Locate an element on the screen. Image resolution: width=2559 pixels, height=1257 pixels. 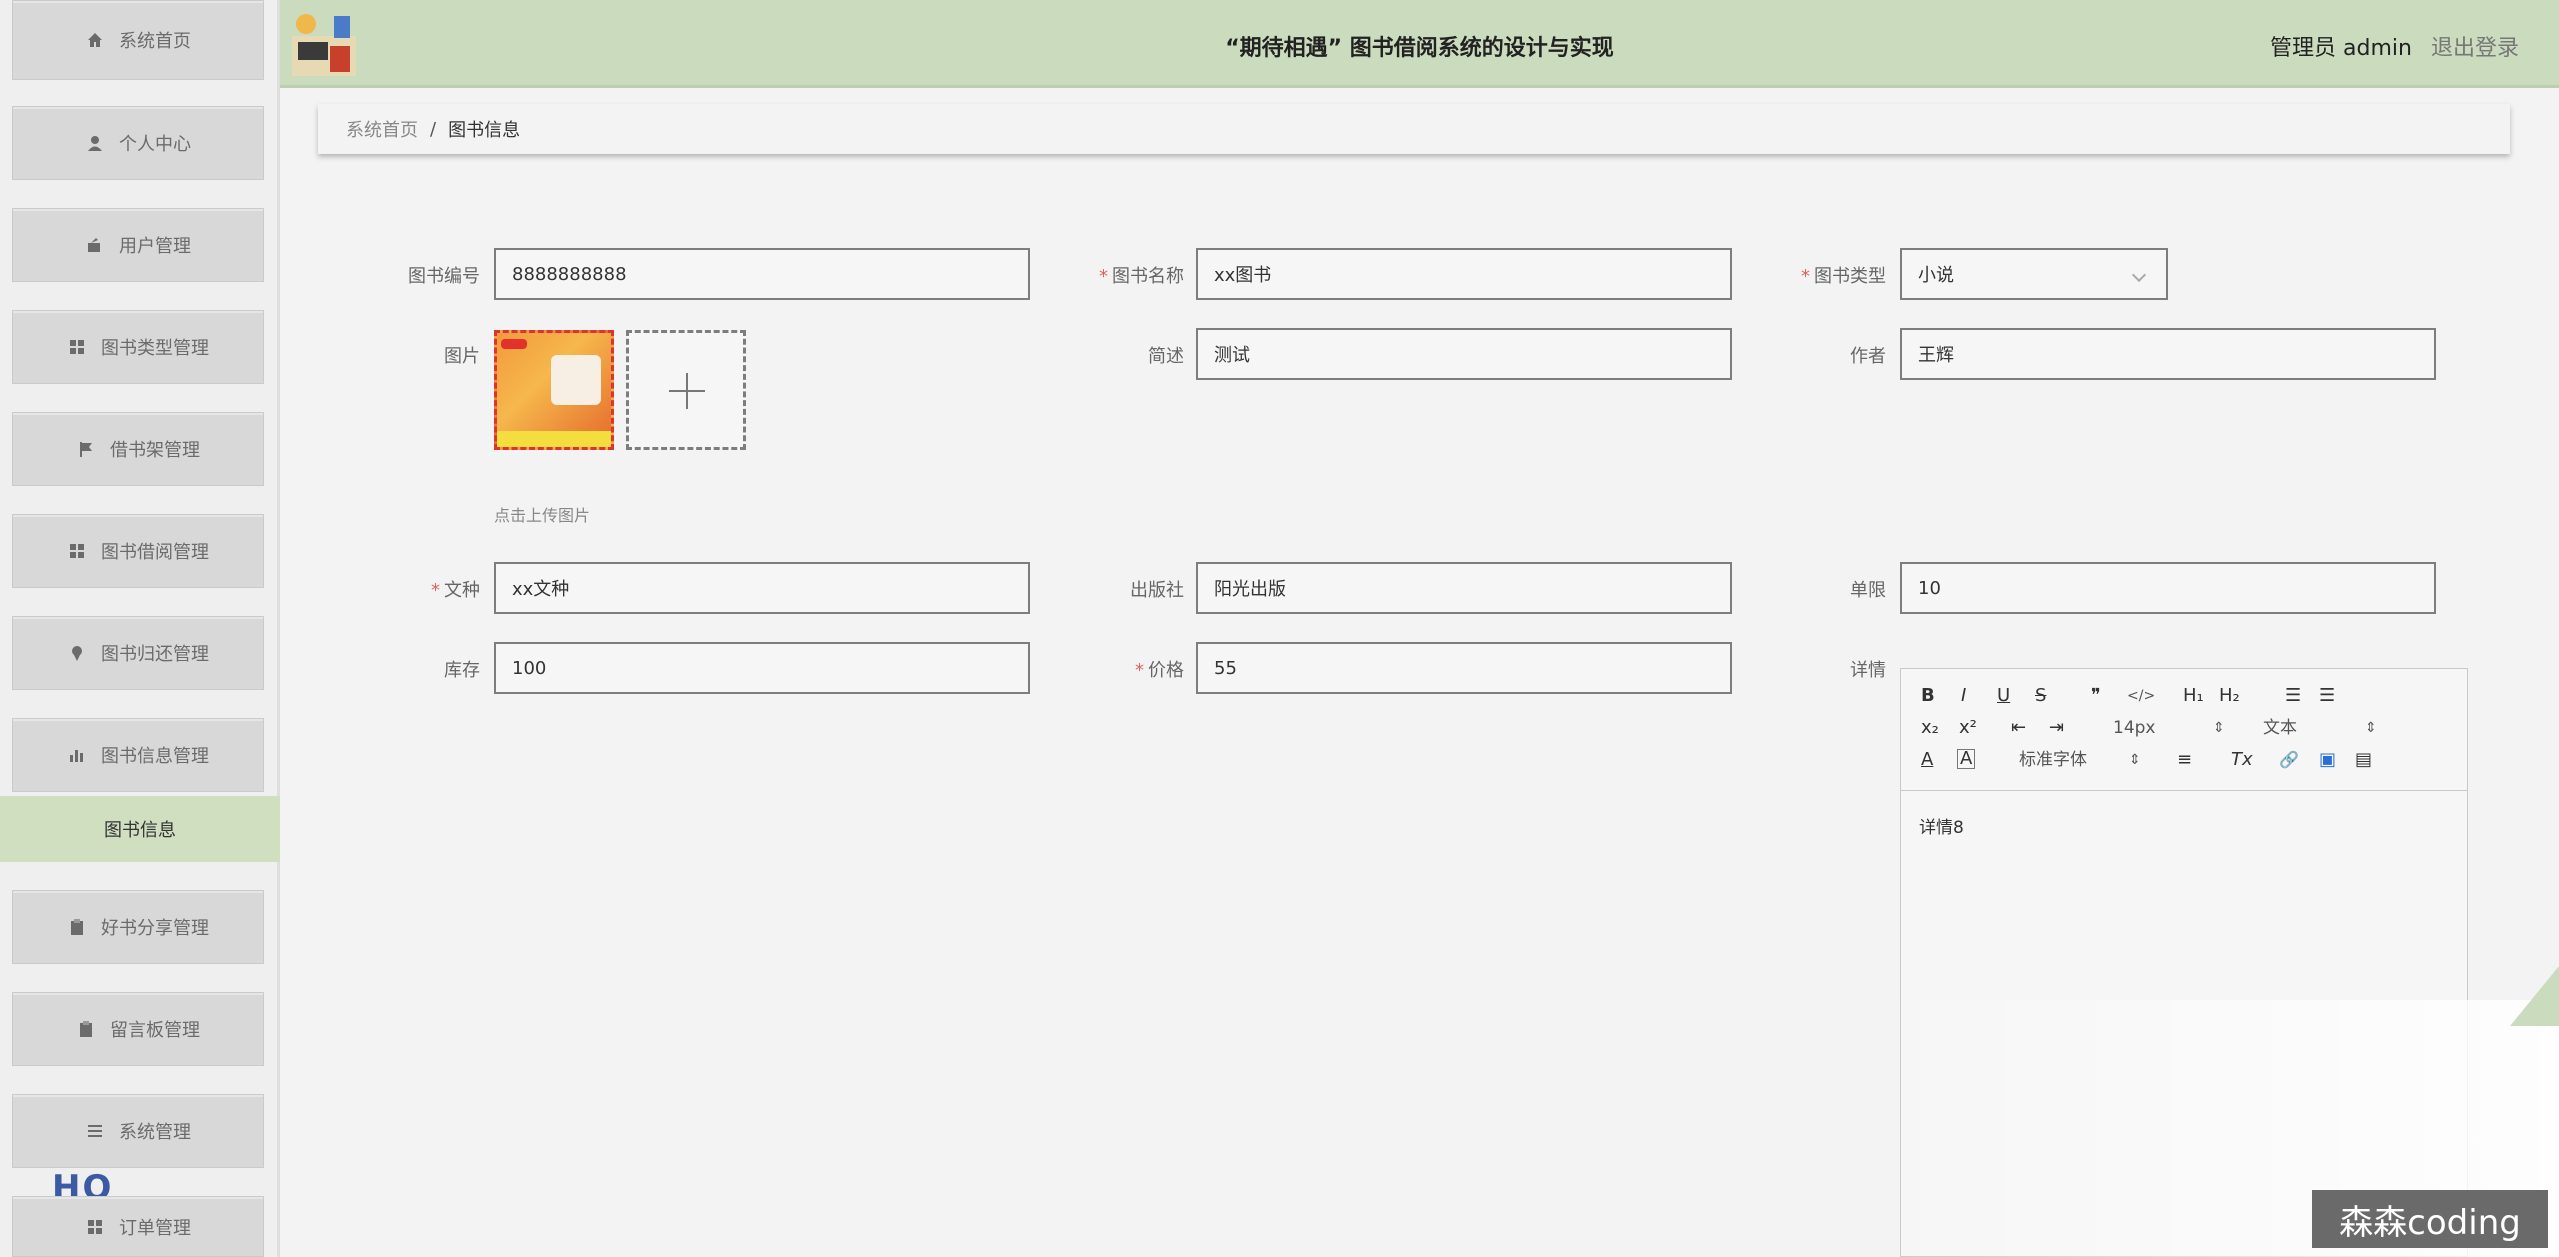
sidebar-item-label: 图书类型管理 is located at coordinates (155, 348).